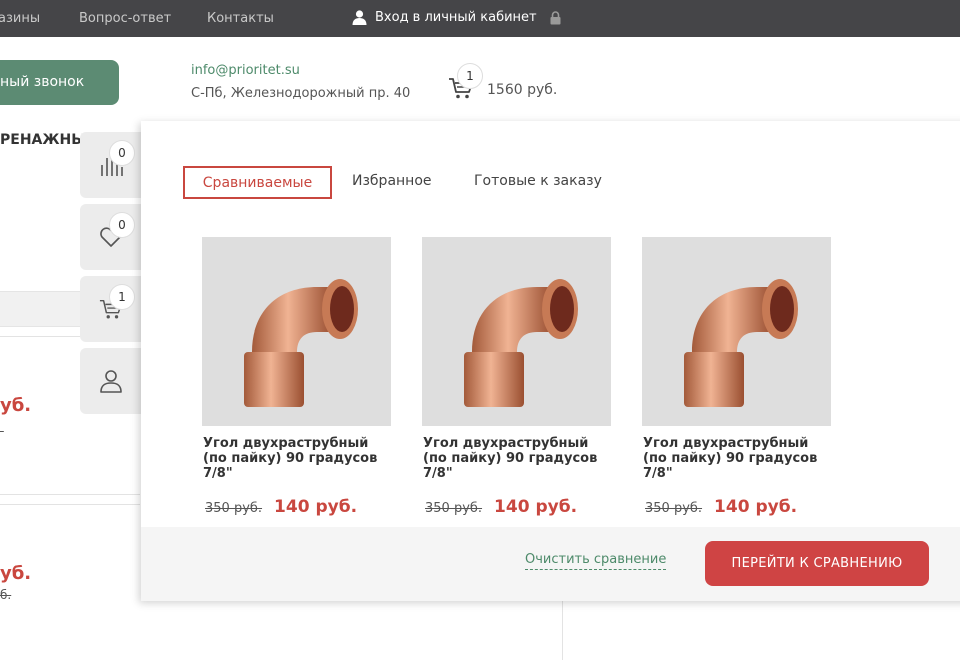 Image resolution: width=960 pixels, height=660 pixels. What do you see at coordinates (122, 225) in the screenshot?
I see `favorites-count-badge: 0` at bounding box center [122, 225].